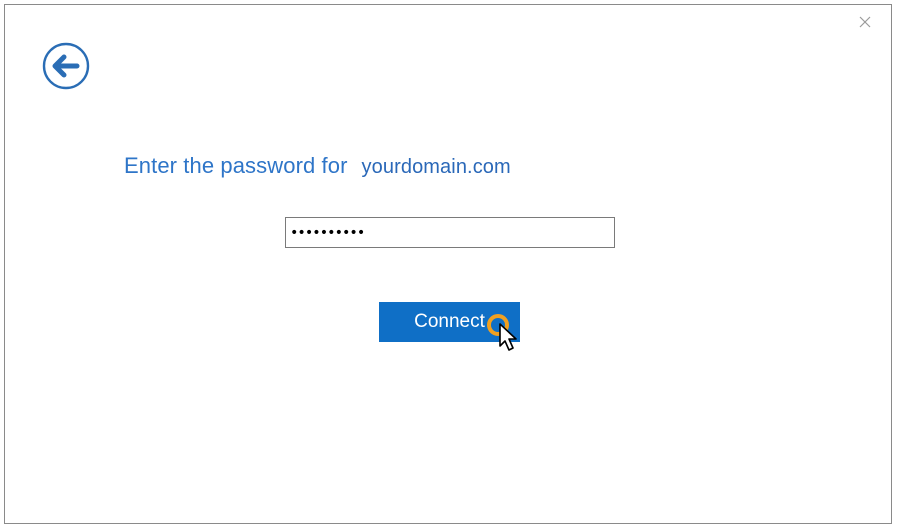 This screenshot has width=899, height=531. I want to click on password-input, so click(450, 232).